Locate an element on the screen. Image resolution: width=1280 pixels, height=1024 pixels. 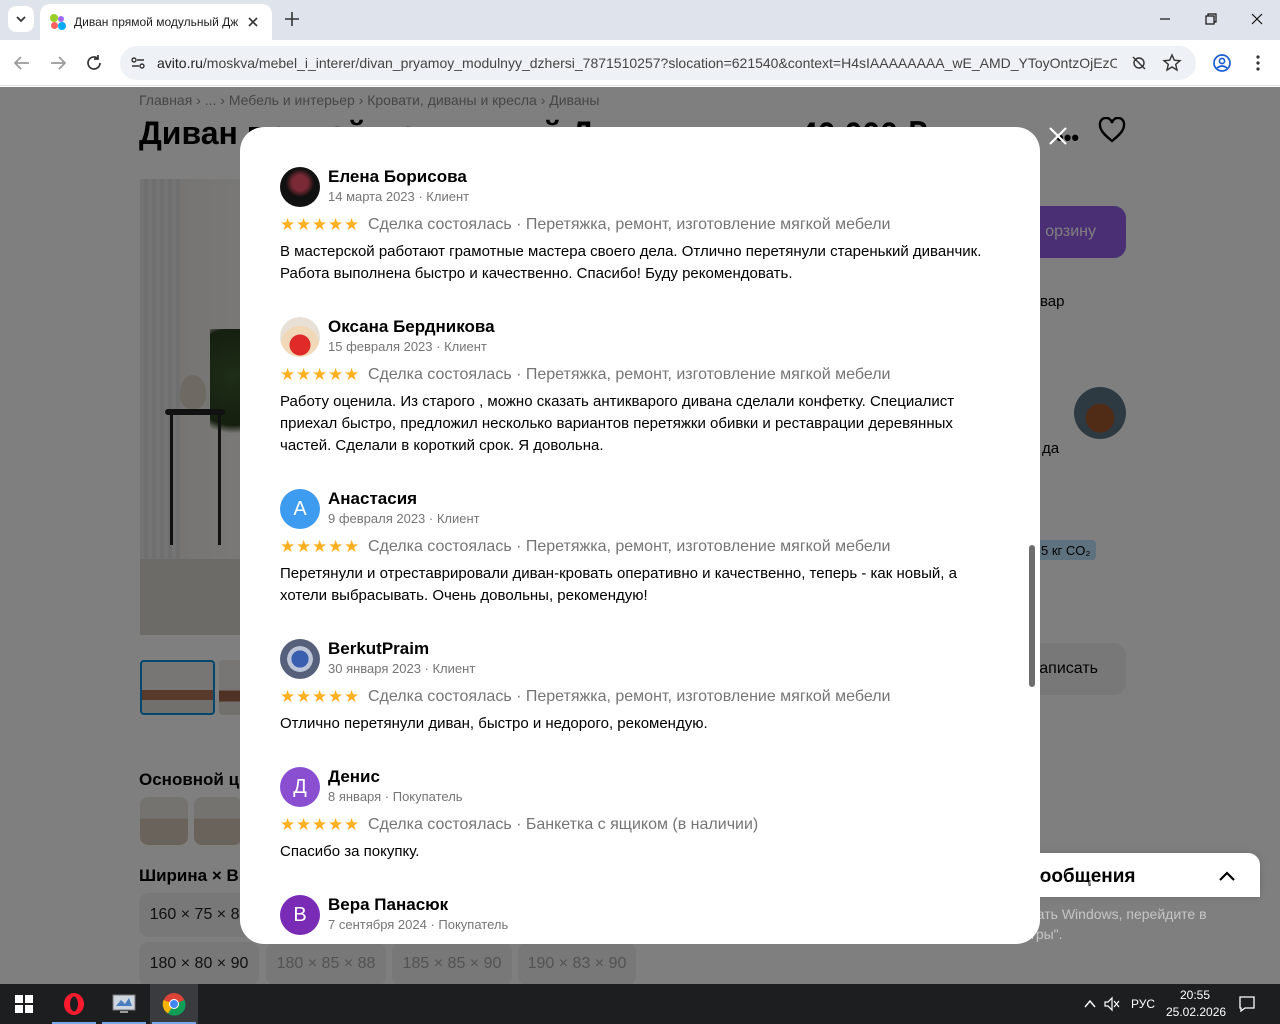
reviewer-name: Денис is located at coordinates (354, 777).